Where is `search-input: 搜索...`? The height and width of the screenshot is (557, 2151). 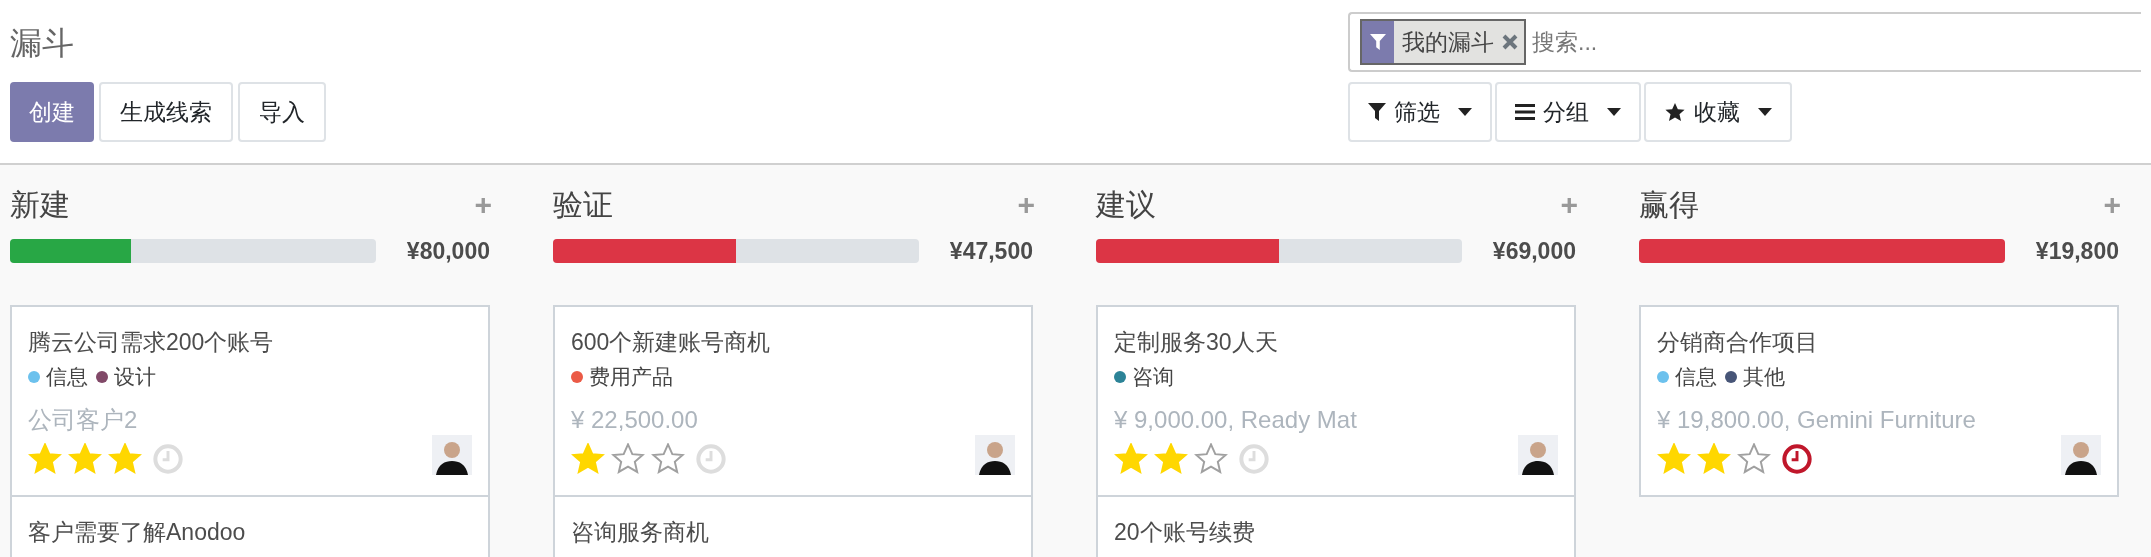 search-input: 搜索... is located at coordinates (1831, 42).